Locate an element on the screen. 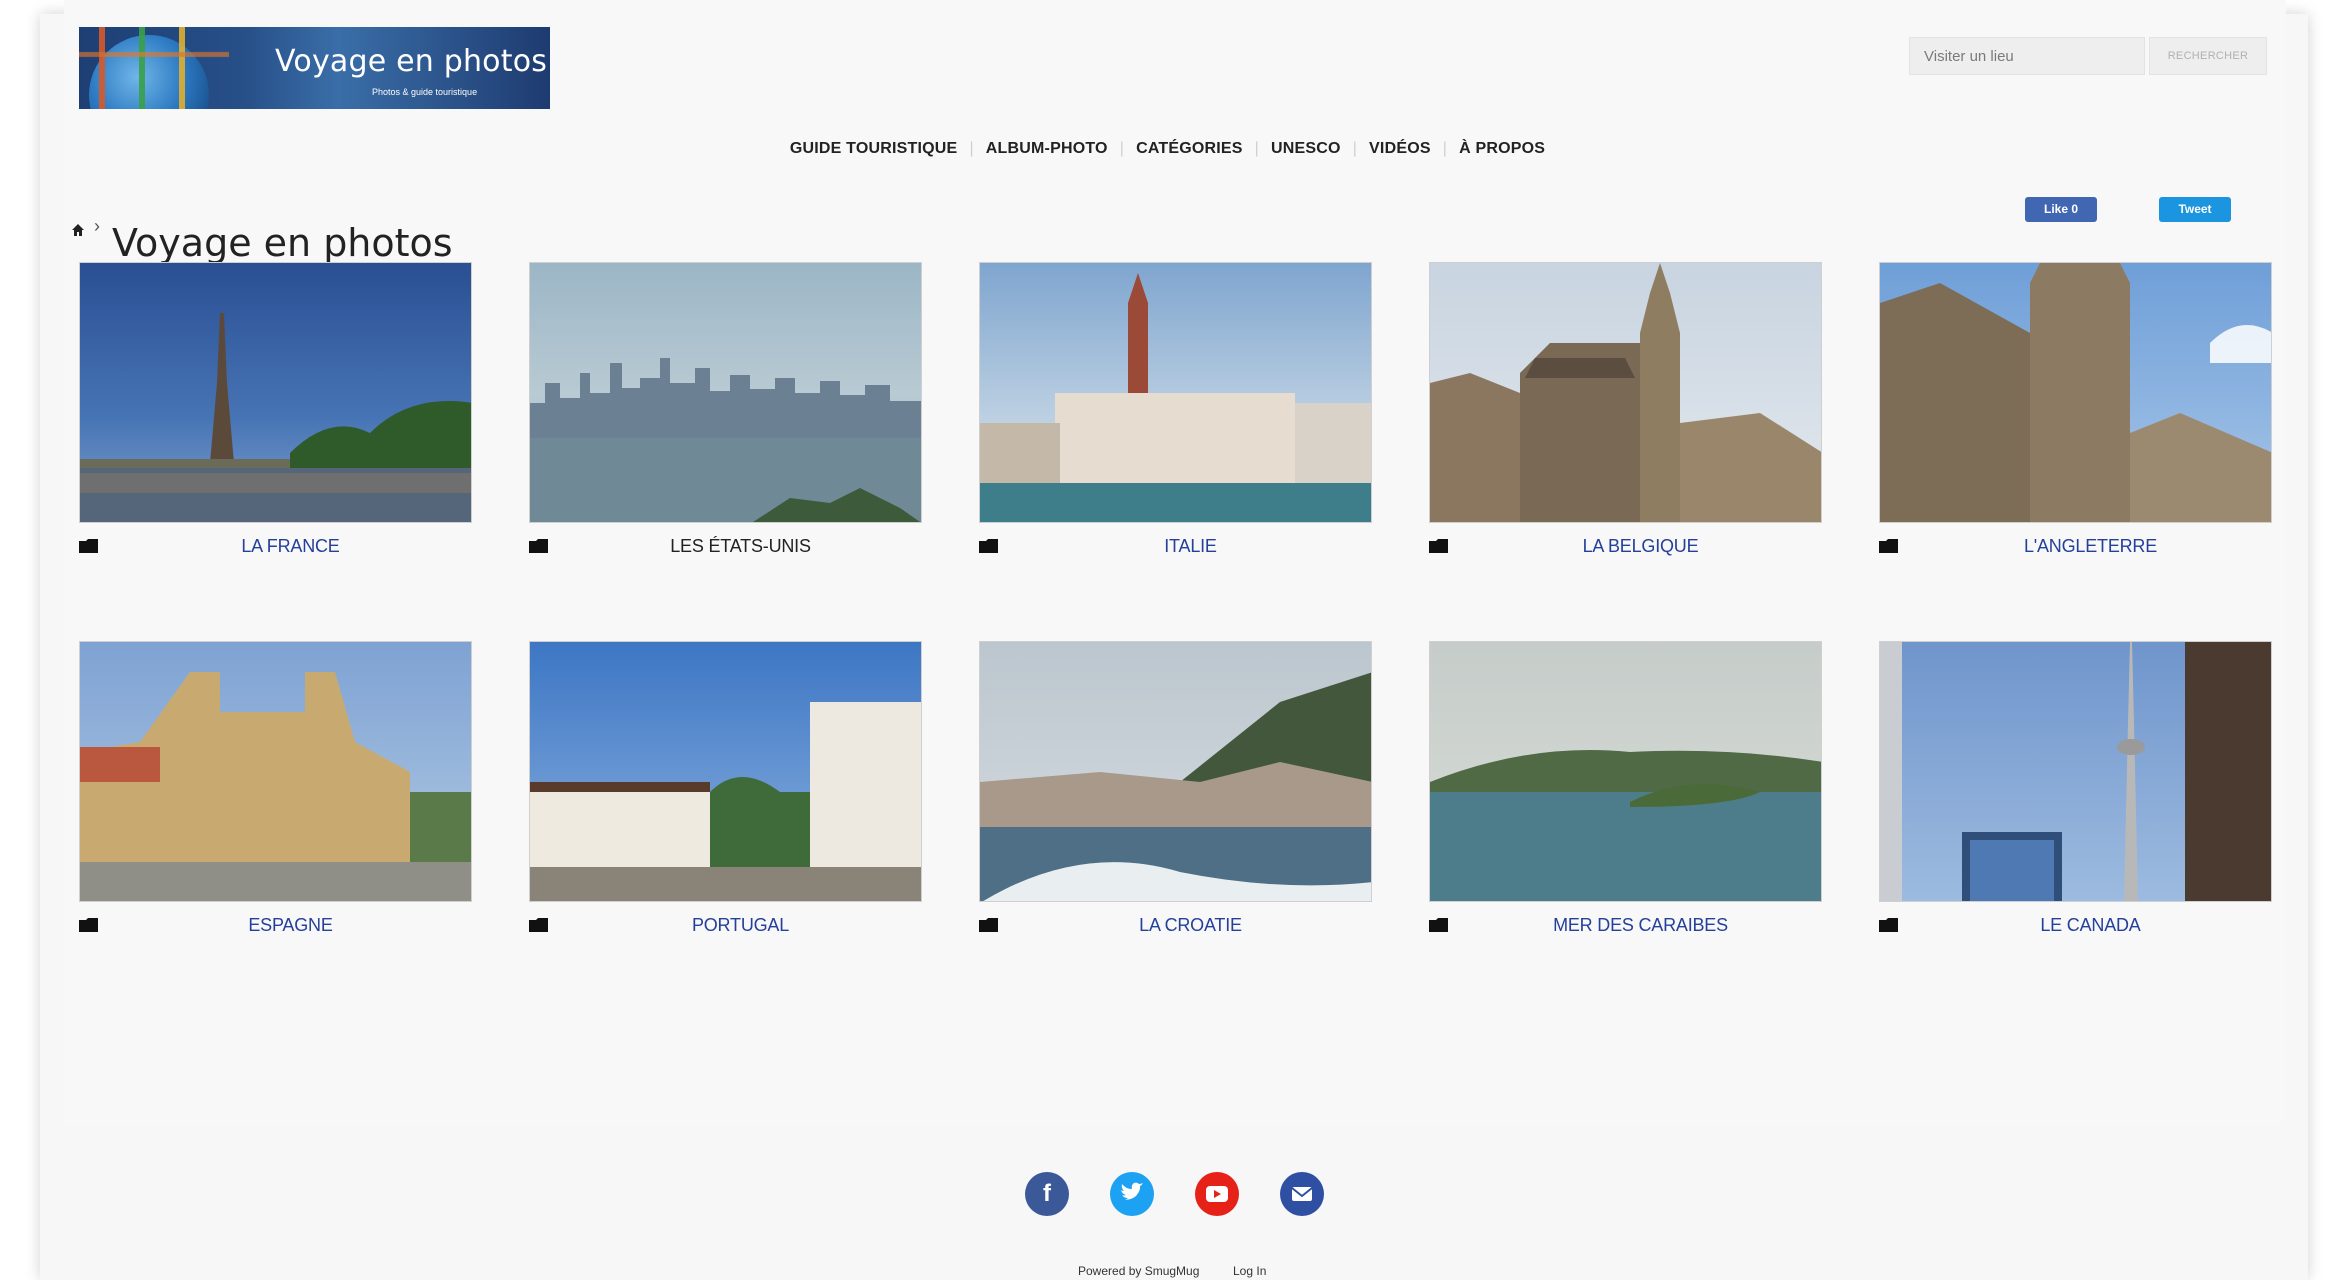  login-link: Log In is located at coordinates (1249, 1271).